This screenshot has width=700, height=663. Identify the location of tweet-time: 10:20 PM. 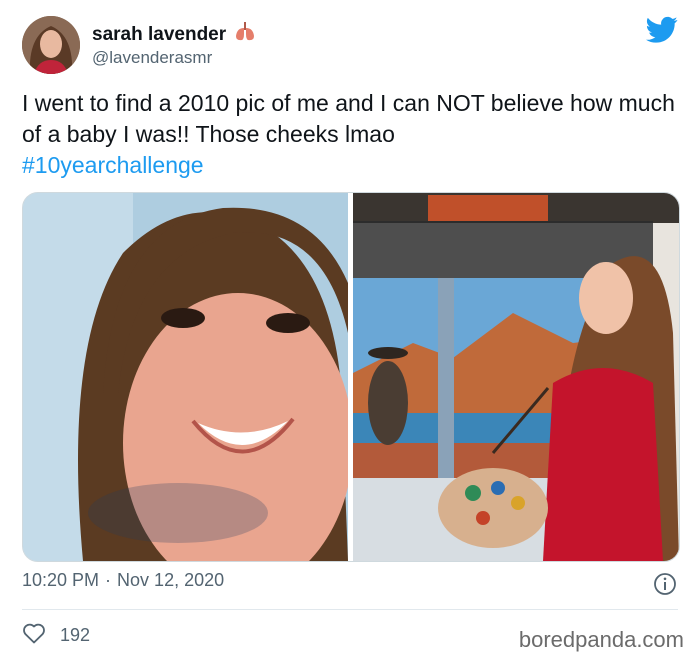
(61, 580).